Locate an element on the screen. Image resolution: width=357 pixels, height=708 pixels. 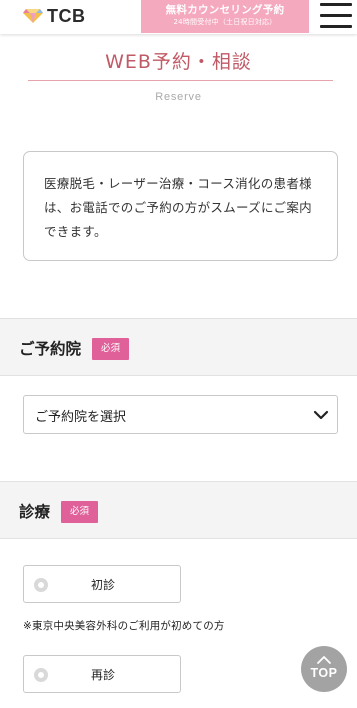
clinic-select-value: ご予約院を選択 is located at coordinates (81, 417).